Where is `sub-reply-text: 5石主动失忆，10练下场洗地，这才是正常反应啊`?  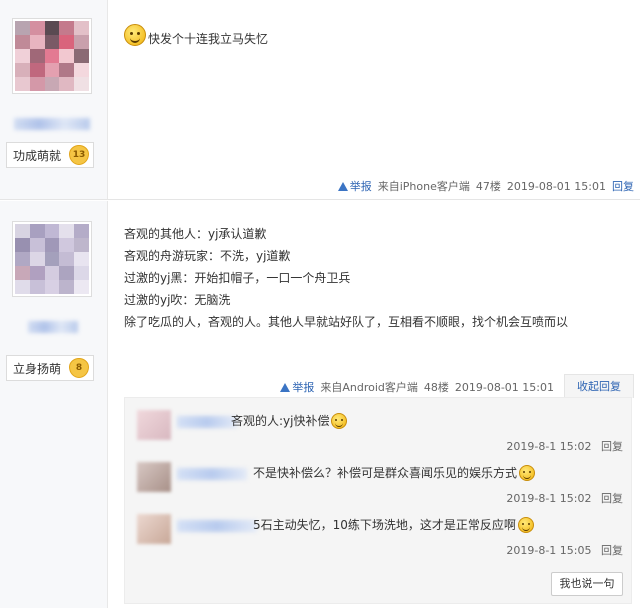
sub-reply-text: 5石主动失忆，10练下场洗地，这才是正常反应啊 is located at coordinates (384, 525).